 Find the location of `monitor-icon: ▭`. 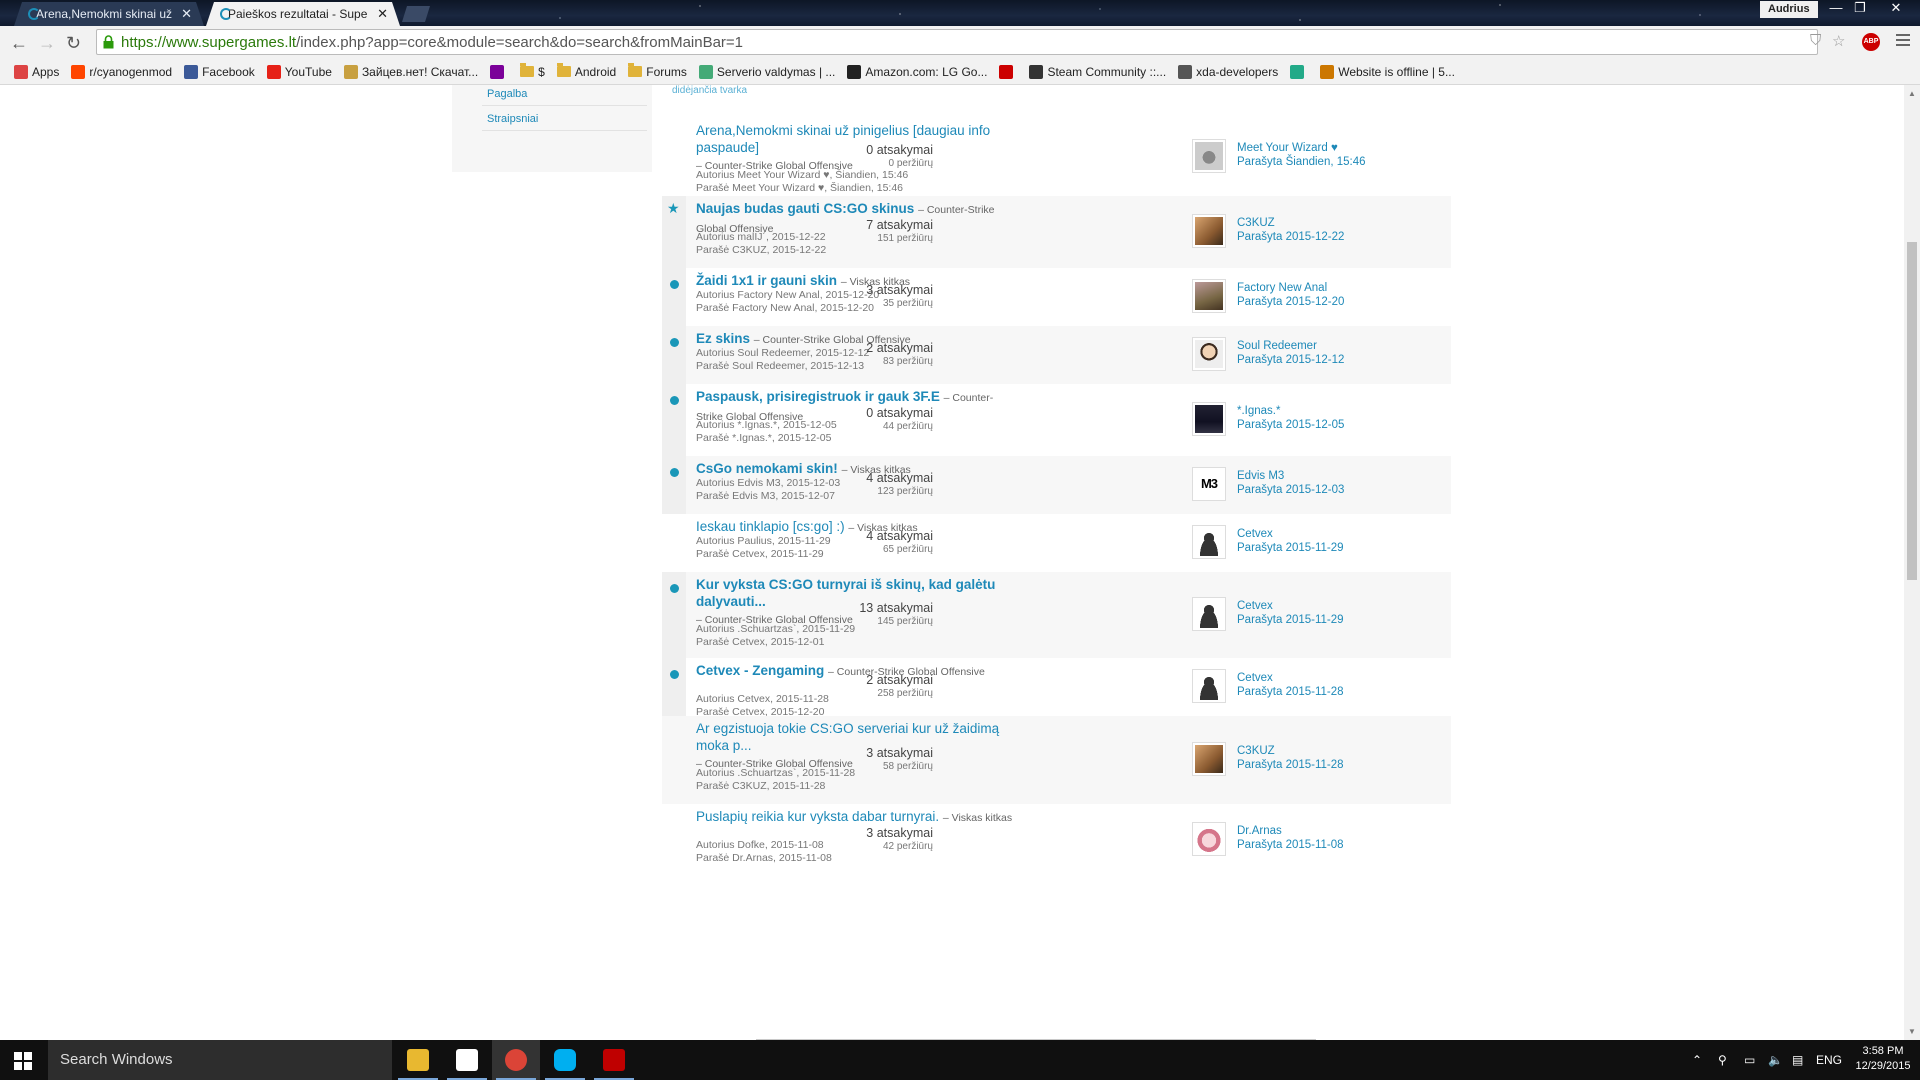

monitor-icon: ▭ is located at coordinates (1749, 1060).